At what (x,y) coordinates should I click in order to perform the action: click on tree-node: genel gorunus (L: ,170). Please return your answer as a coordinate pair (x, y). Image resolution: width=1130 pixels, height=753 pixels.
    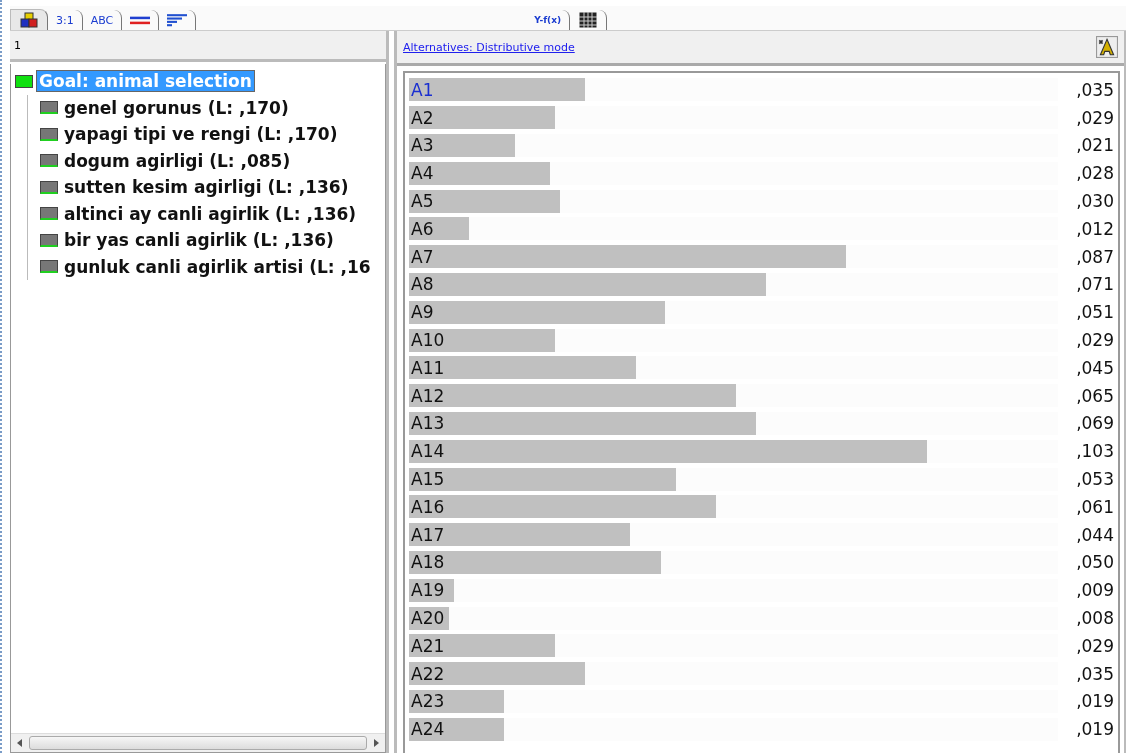
    Looking at the image, I should click on (176, 107).